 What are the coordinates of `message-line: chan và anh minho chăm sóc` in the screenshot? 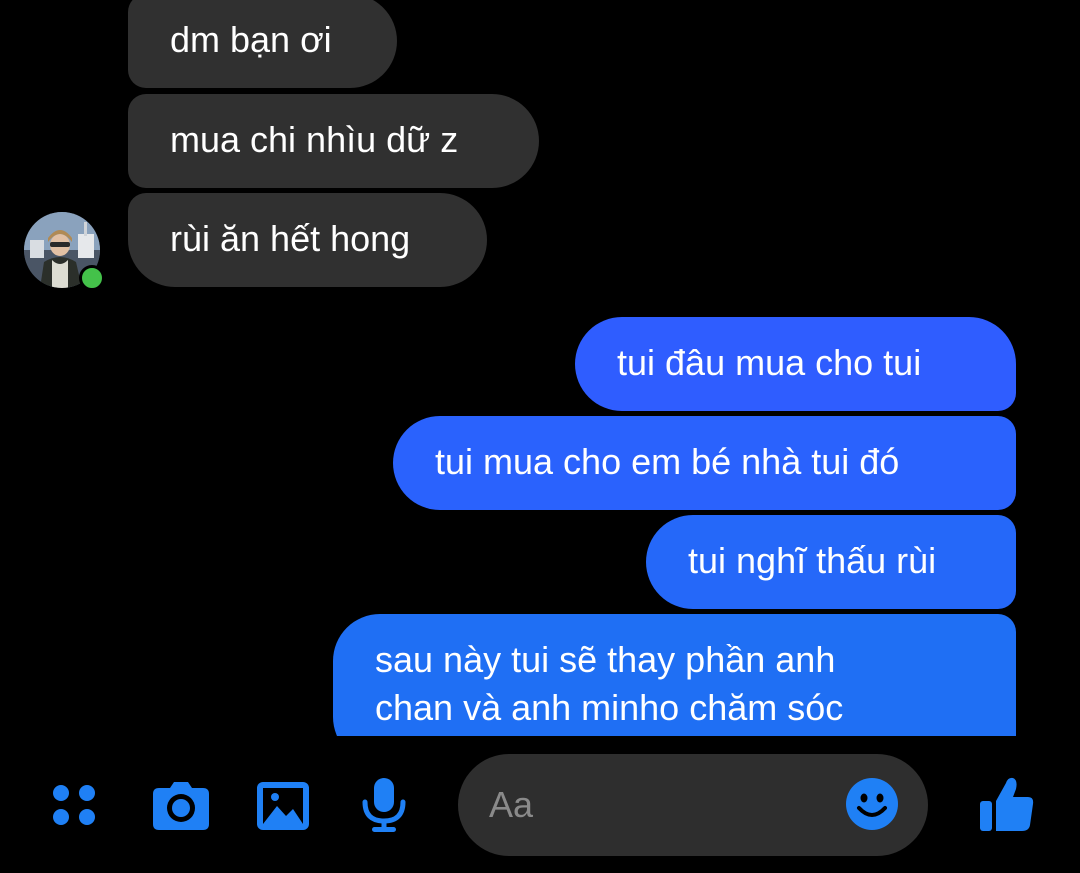 It's located at (609, 707).